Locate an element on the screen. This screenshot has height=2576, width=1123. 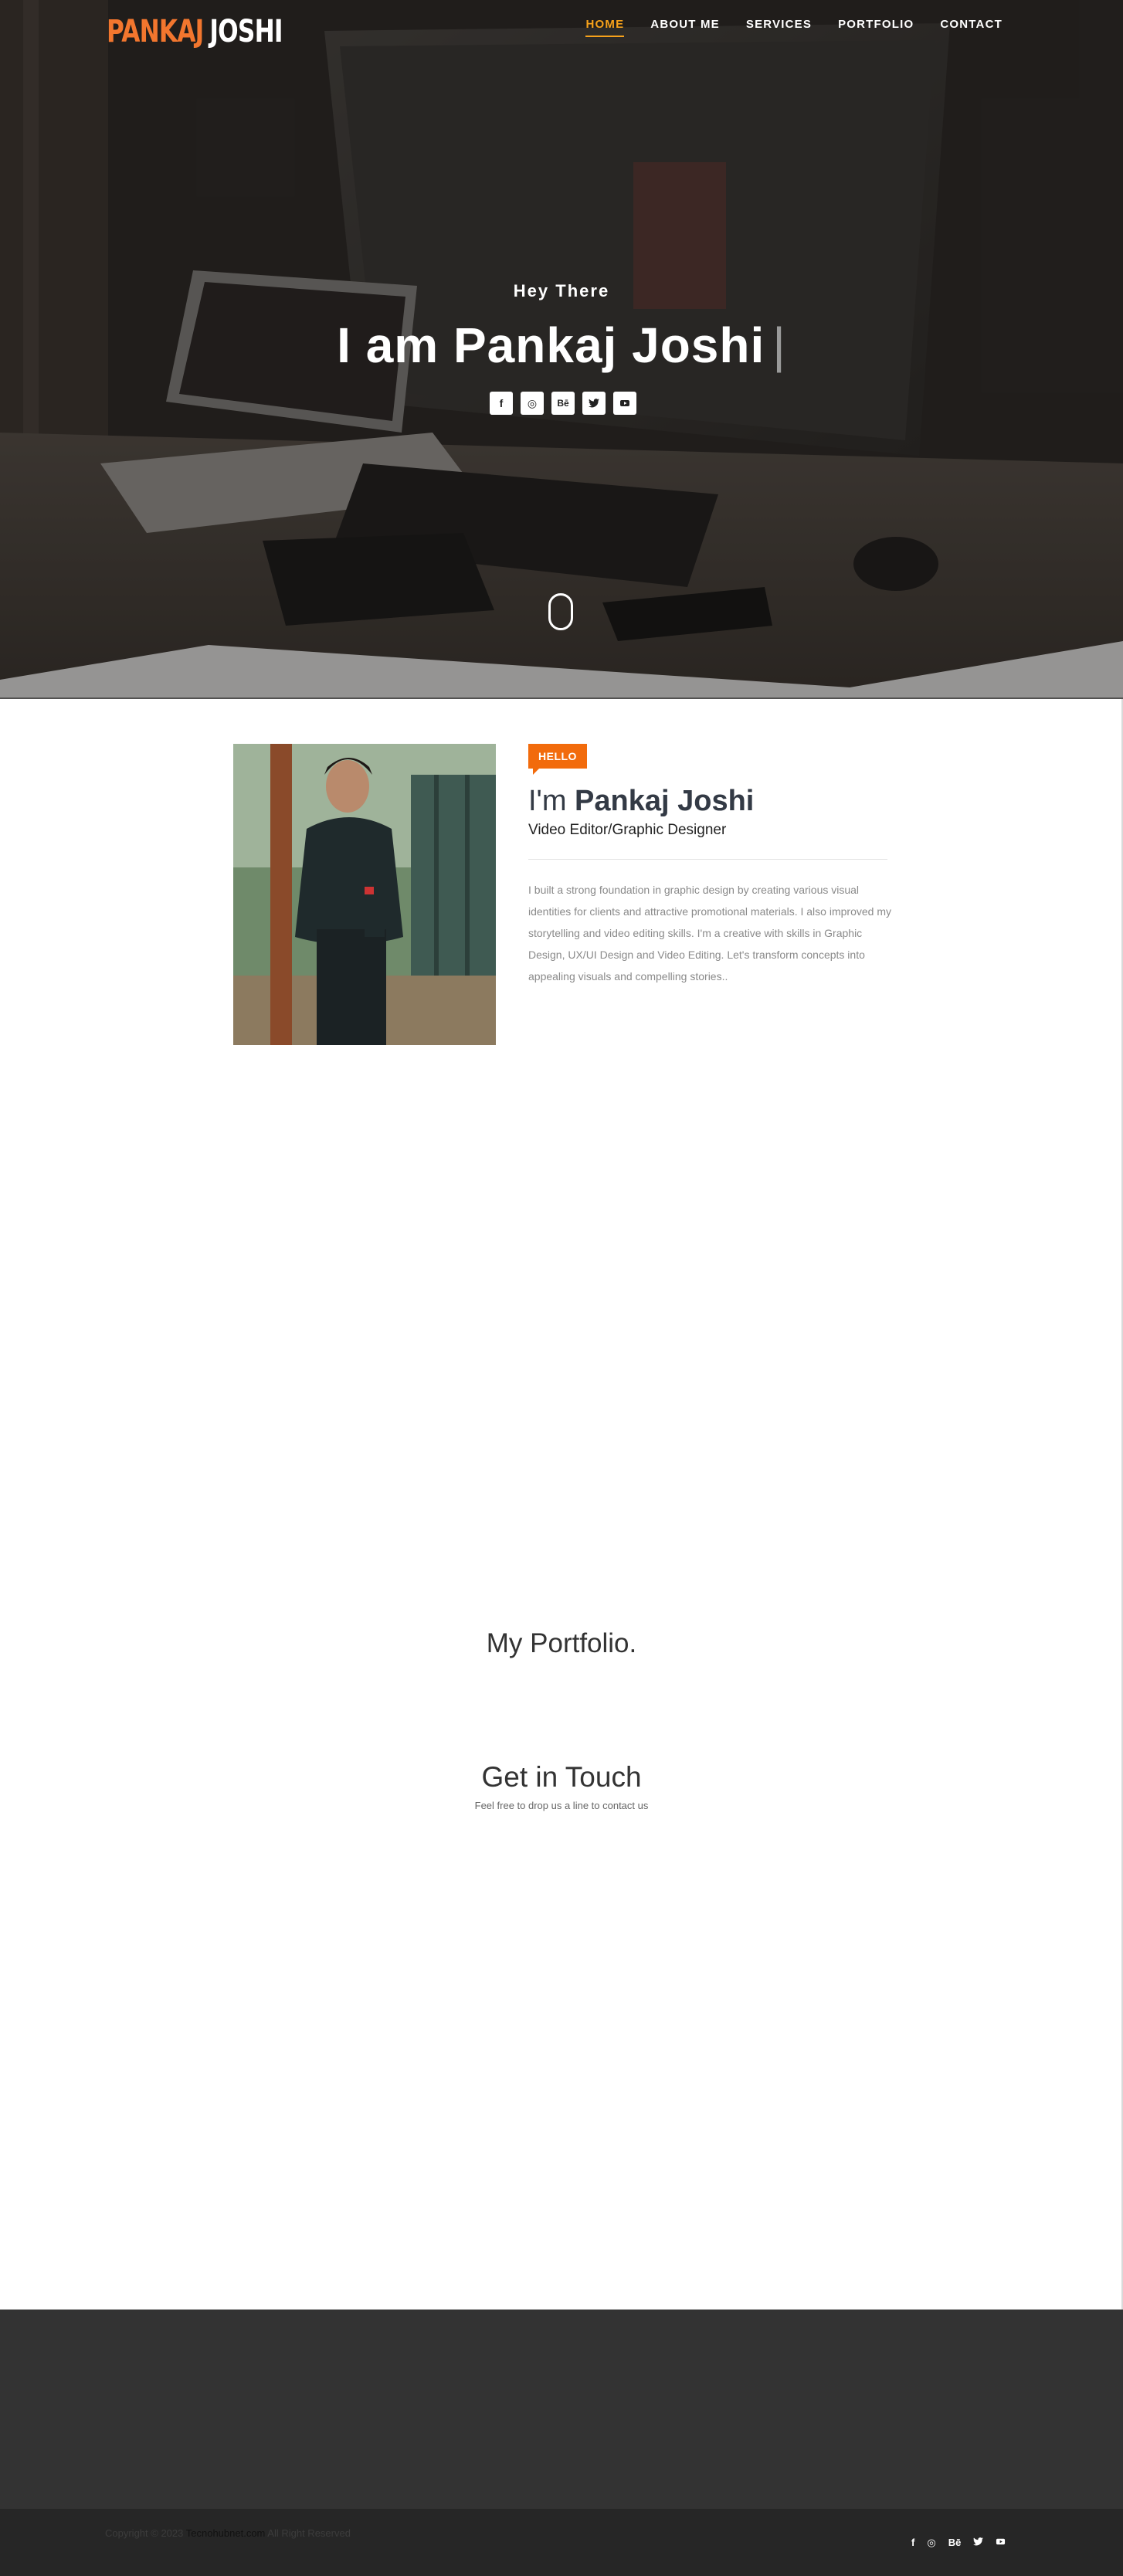
hero-social-links: f ◎ Bē is located at coordinates (563, 403).